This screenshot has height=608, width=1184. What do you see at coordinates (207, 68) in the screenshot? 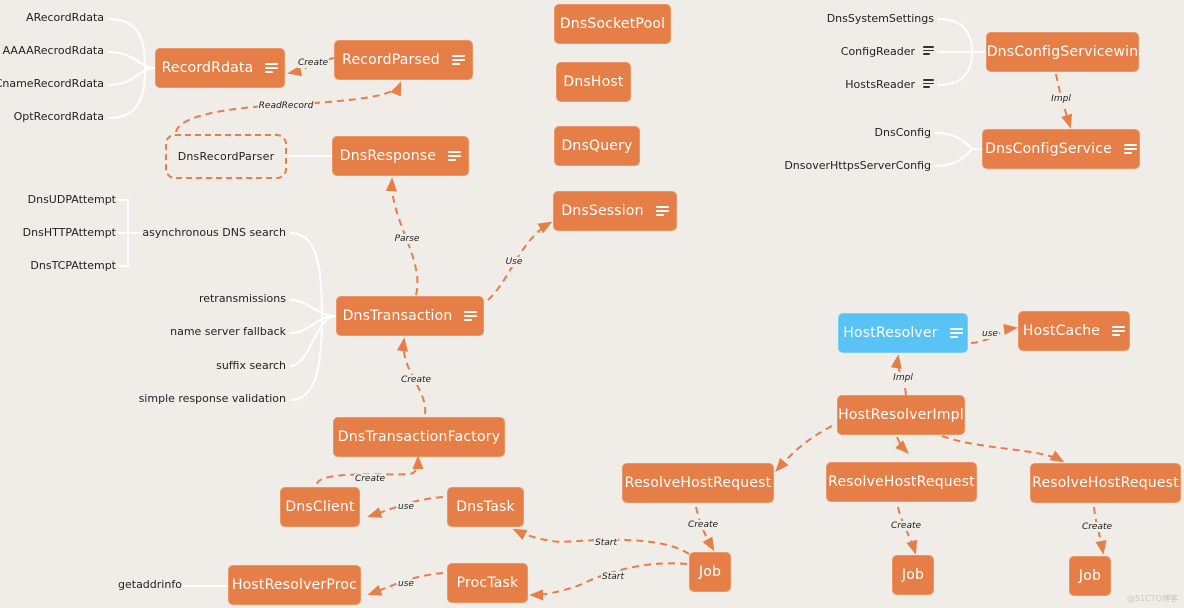
I see `node-label: RecordRdata` at bounding box center [207, 68].